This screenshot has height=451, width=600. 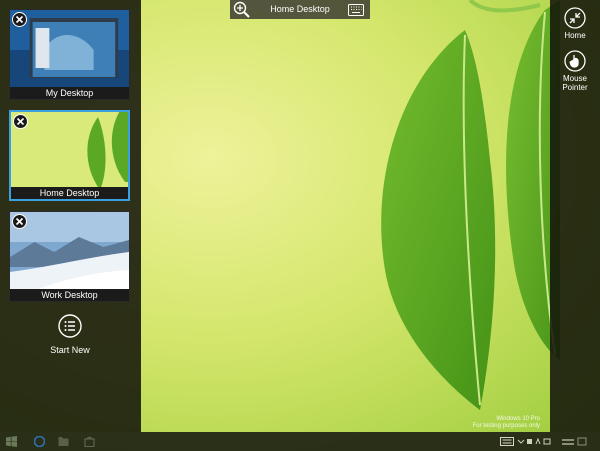 I want to click on session-thumbnail-my-desktop: My Desktop, so click(x=69, y=54).